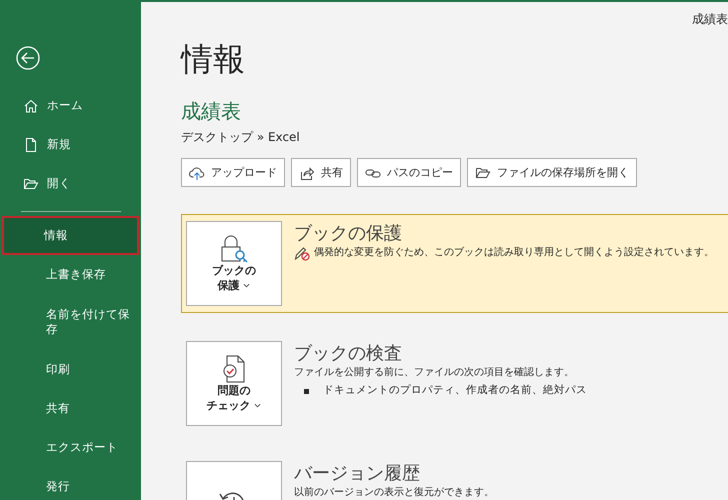 This screenshot has height=500, width=728. I want to click on section-description: ファイルを公開する前に、ファイルの次の項目を確認します。, so click(434, 373).